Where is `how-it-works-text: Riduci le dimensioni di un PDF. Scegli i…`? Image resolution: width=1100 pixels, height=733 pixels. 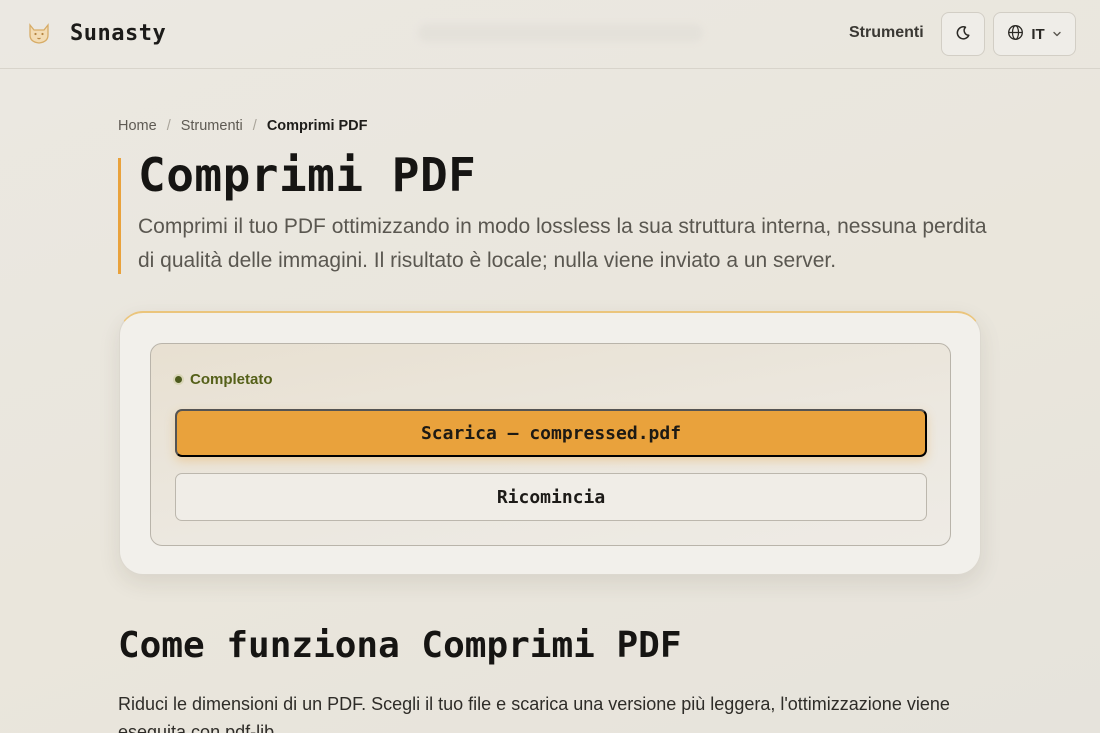
how-it-works-text: Riduci le dimensioni di un PDF. Scegli i… is located at coordinates (534, 713).